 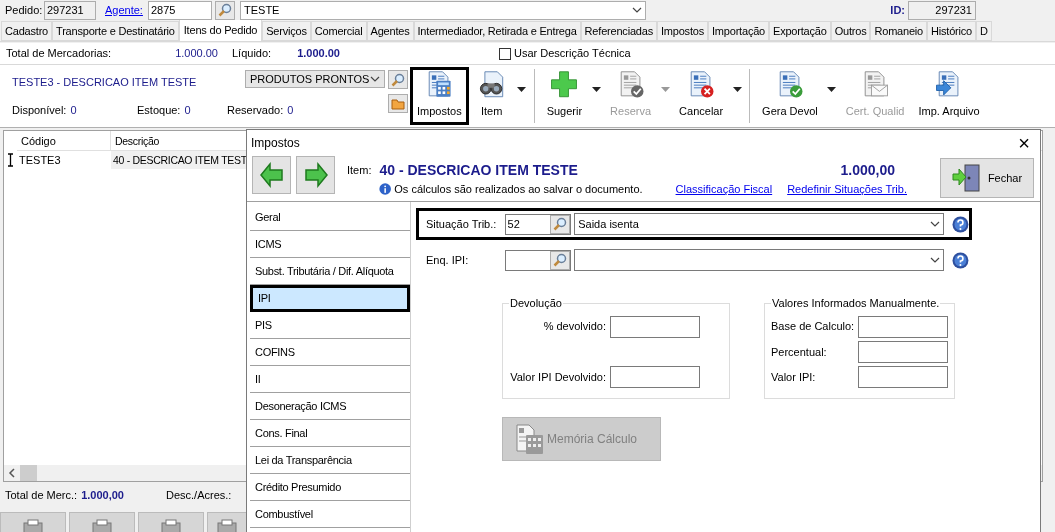 What do you see at coordinates (1024, 143) in the screenshot?
I see `close-button: ×` at bounding box center [1024, 143].